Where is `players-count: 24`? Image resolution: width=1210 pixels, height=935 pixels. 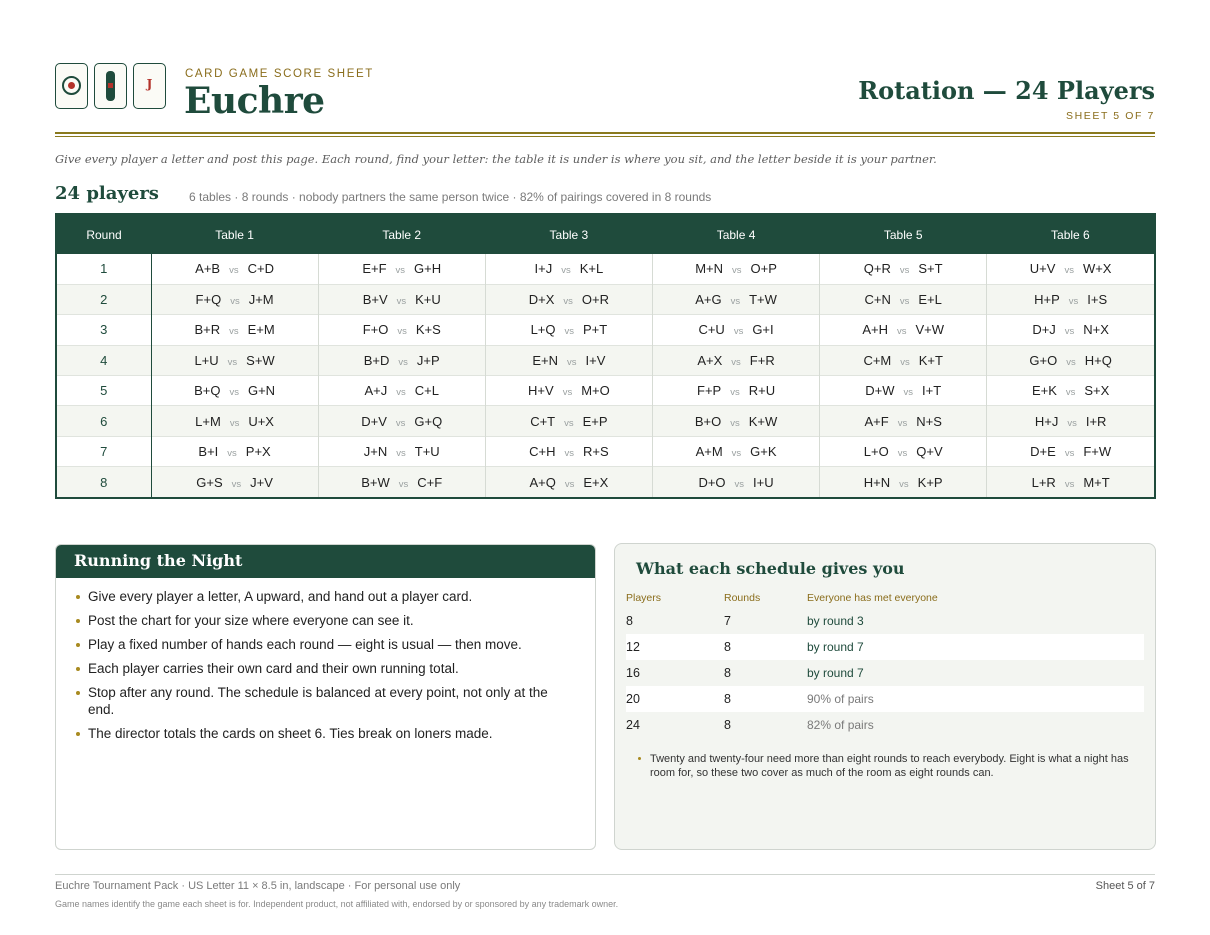 players-count: 24 is located at coordinates (633, 725).